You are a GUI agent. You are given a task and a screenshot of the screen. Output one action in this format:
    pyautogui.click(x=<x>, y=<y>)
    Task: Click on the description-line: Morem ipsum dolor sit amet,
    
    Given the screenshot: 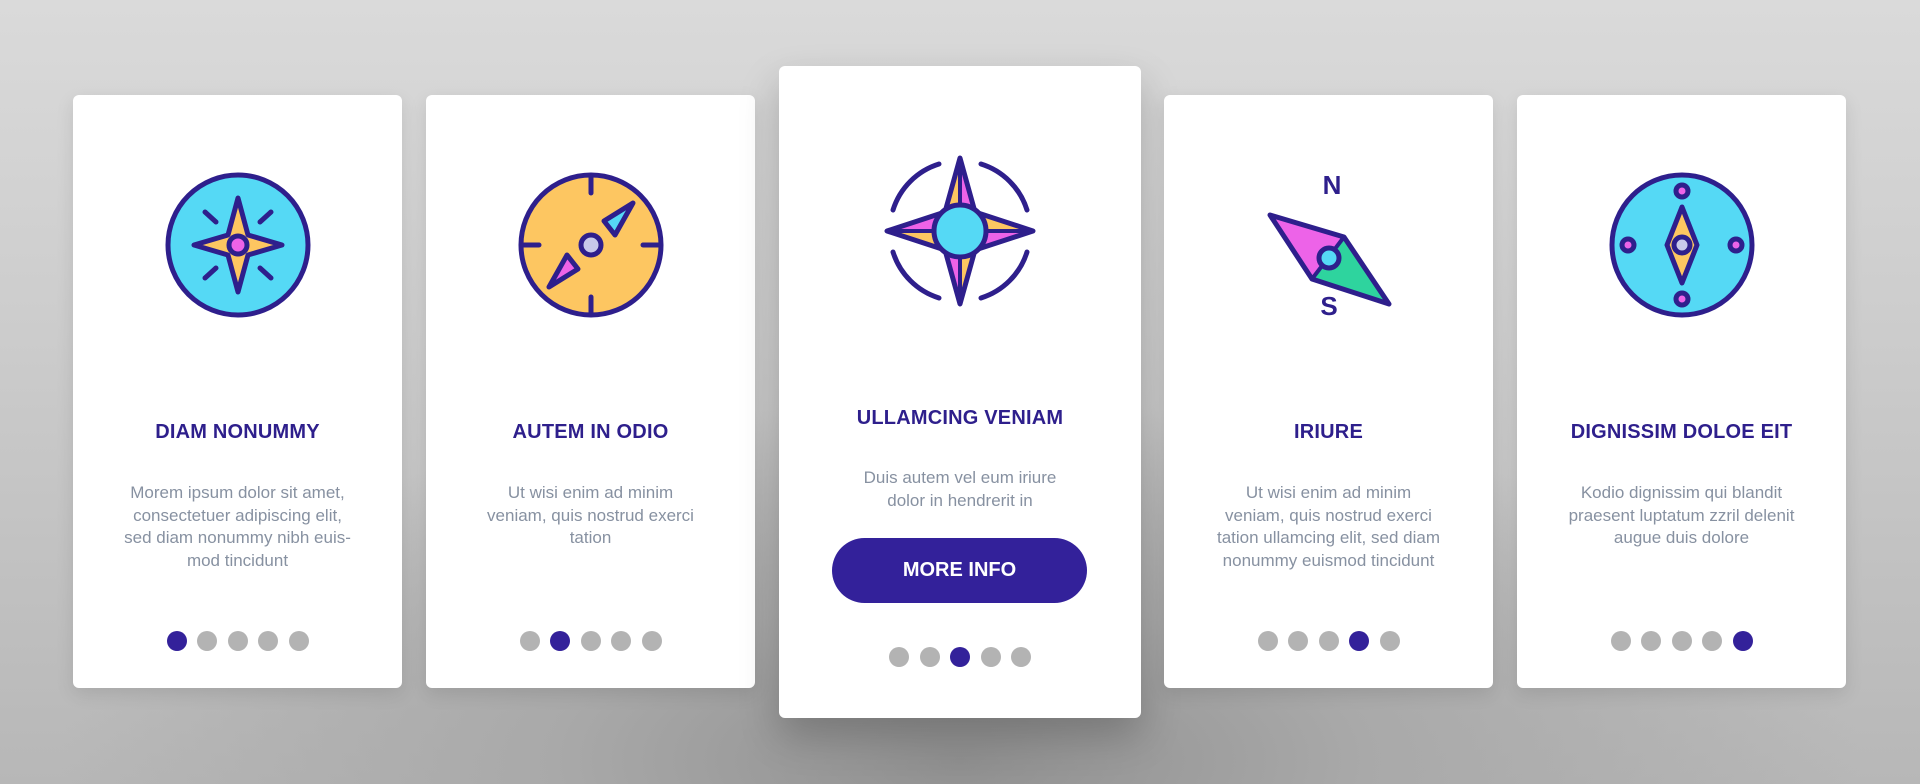 What is the action you would take?
    pyautogui.click(x=237, y=492)
    